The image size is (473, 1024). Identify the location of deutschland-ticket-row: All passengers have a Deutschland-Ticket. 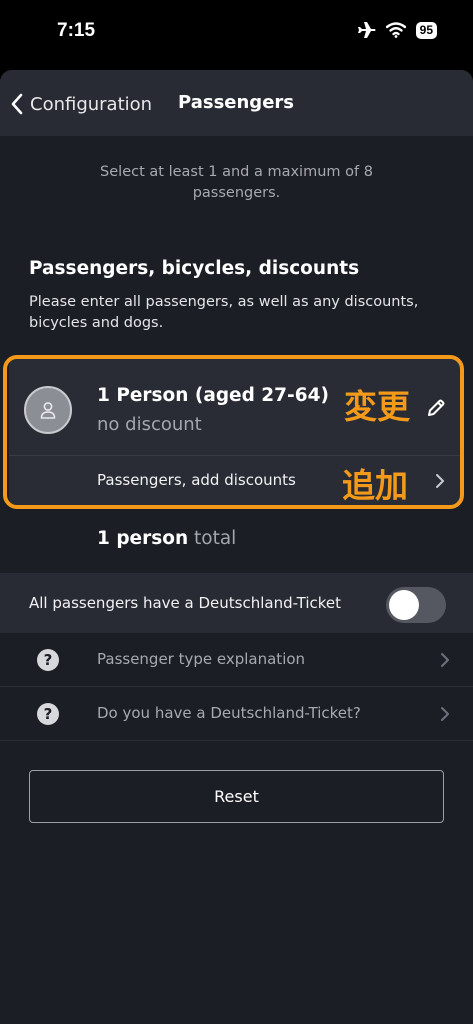
(236, 603).